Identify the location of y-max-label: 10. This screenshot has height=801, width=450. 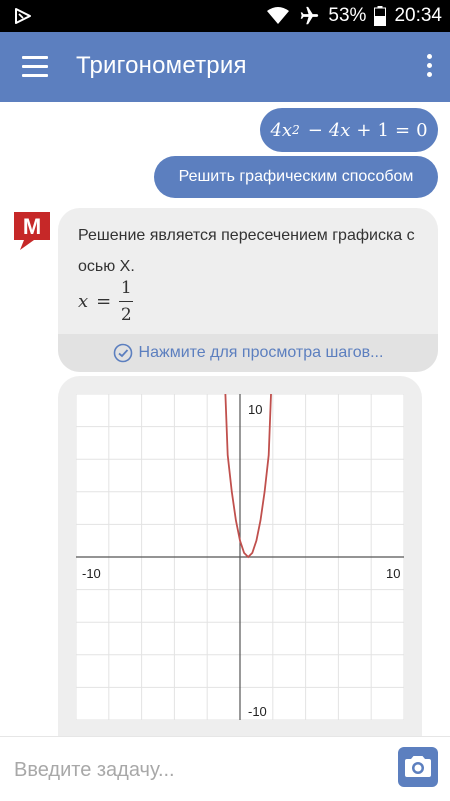
(255, 409).